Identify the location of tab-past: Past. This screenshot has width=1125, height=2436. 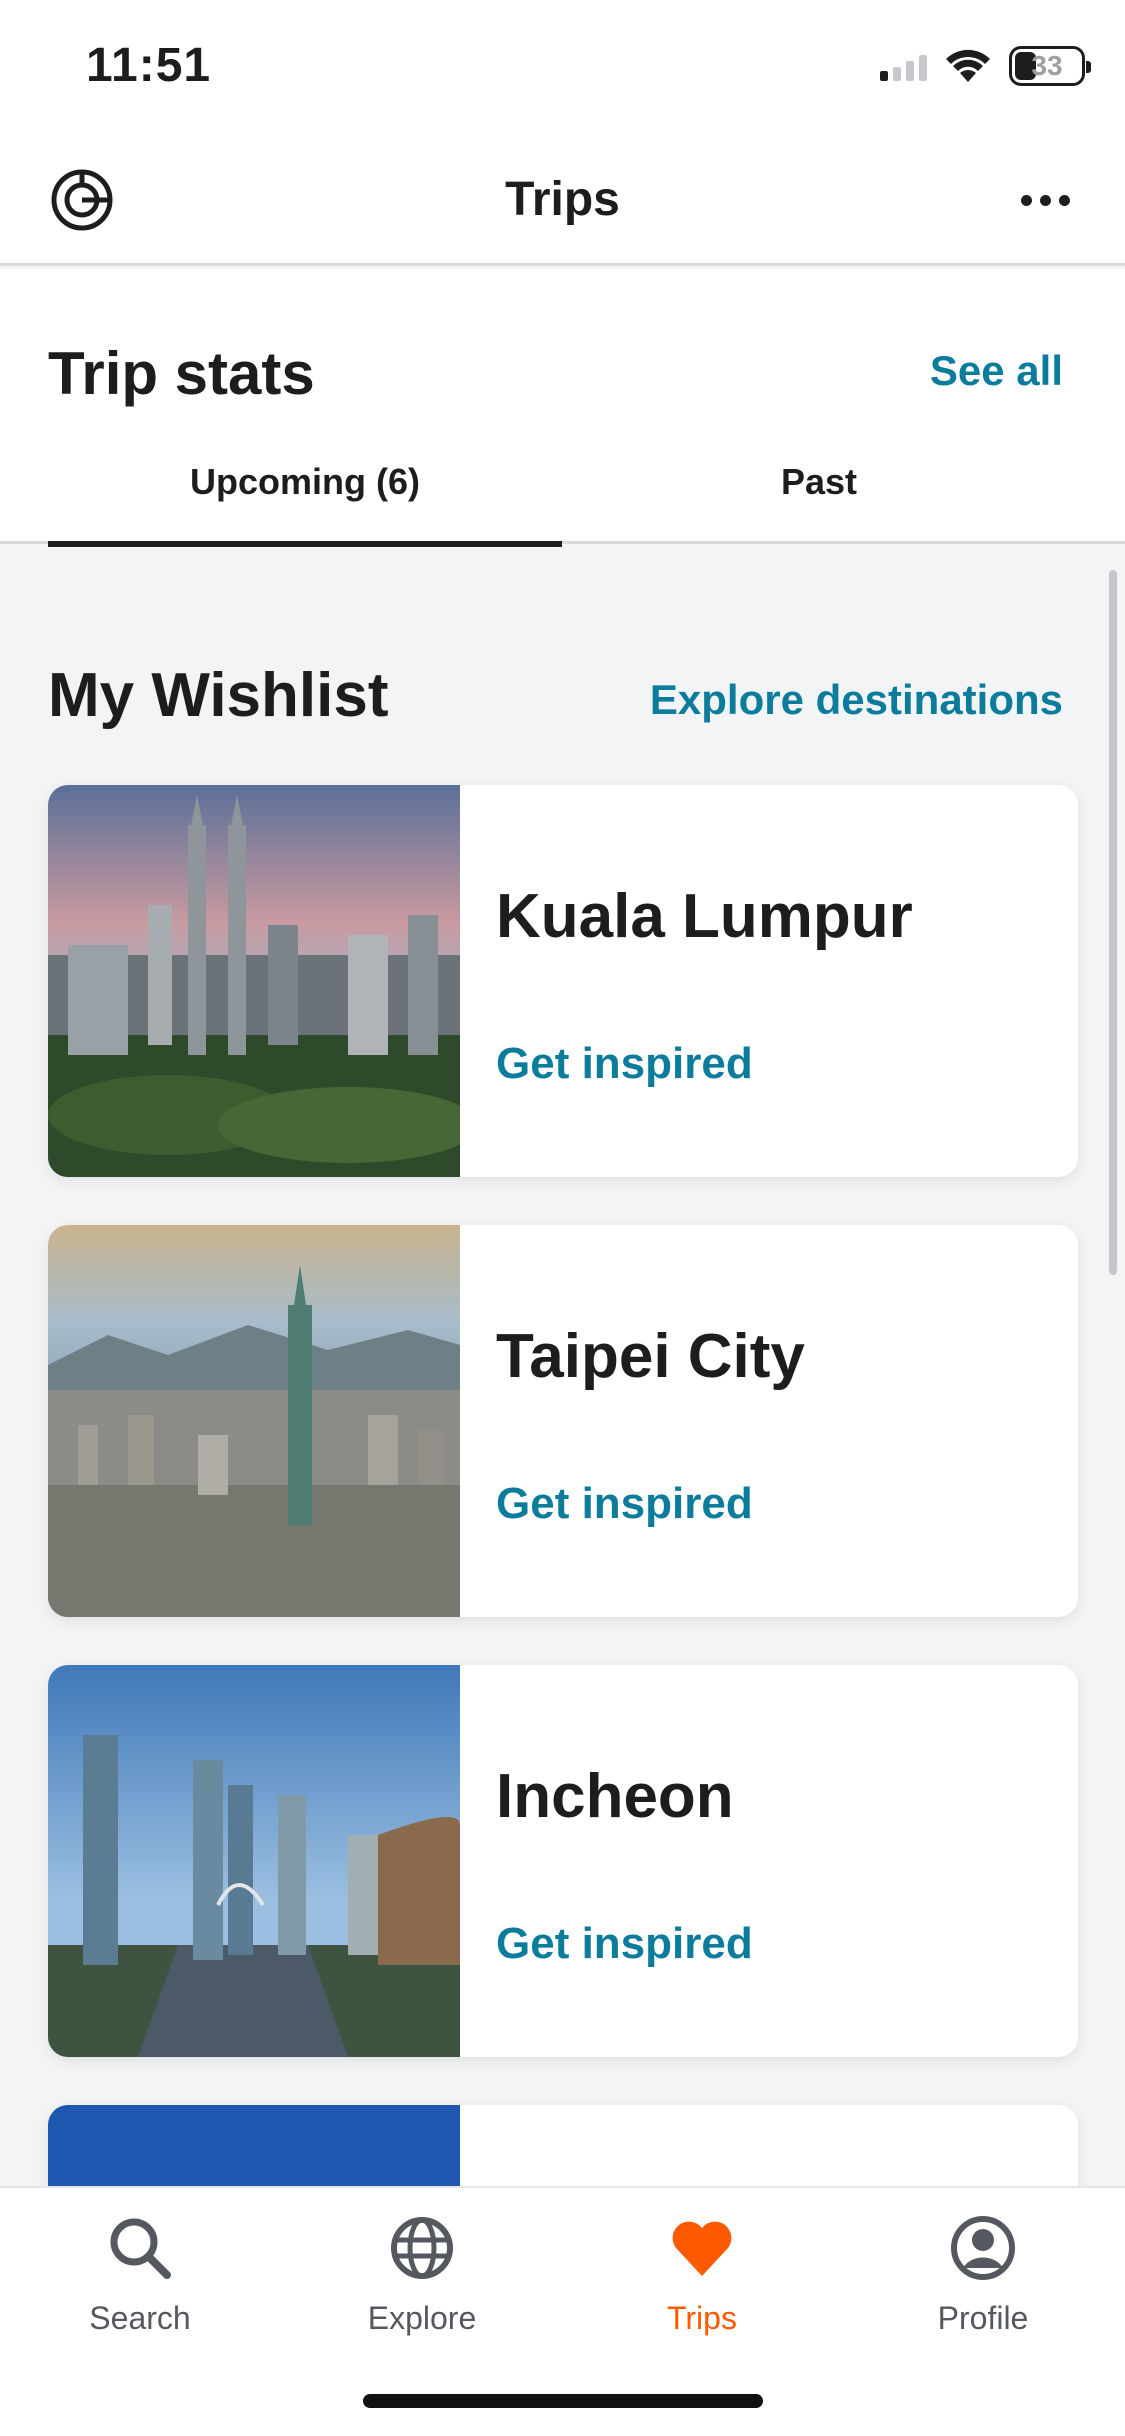
(819, 496).